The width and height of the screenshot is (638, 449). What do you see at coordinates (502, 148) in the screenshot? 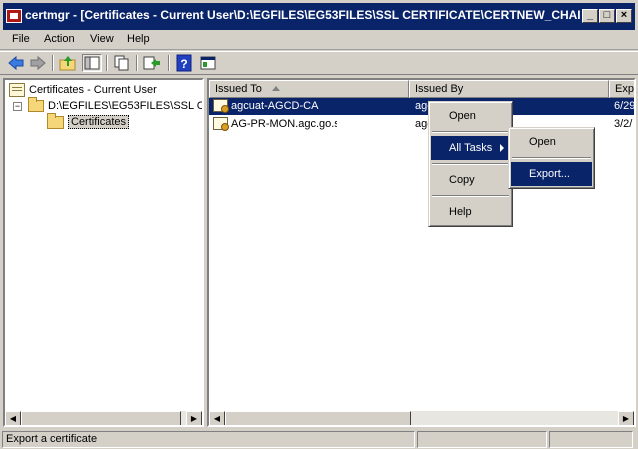
I see `submenu-arrow-icon` at bounding box center [502, 148].